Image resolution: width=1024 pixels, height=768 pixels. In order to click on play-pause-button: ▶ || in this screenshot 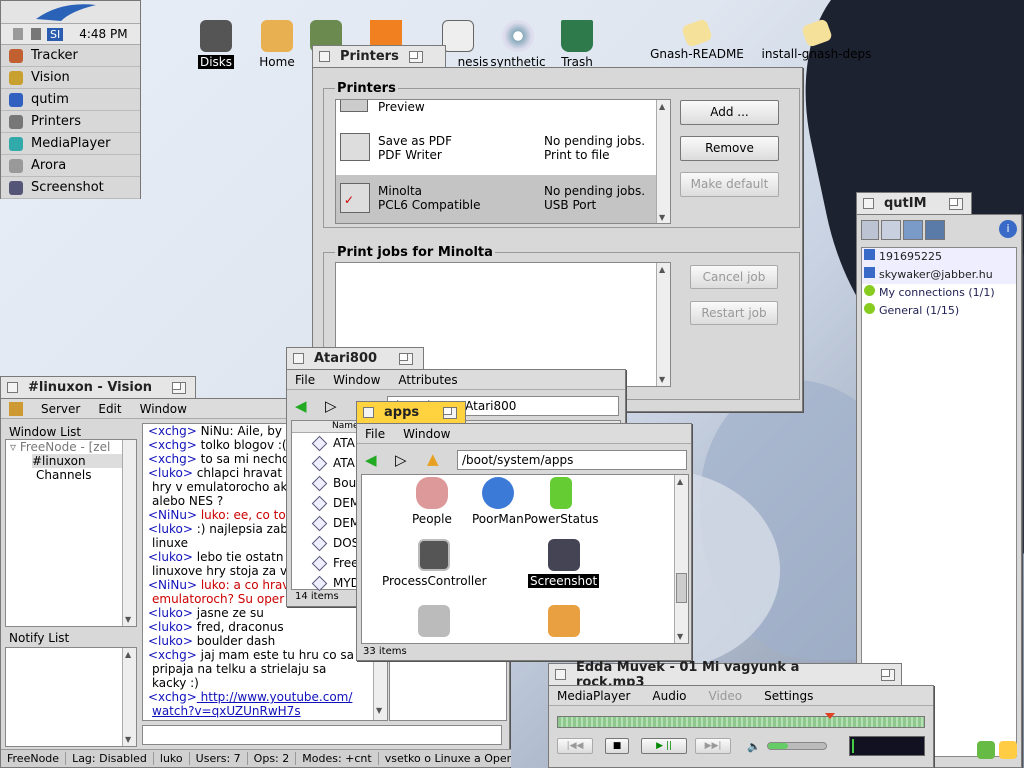, I will do `click(664, 746)`.